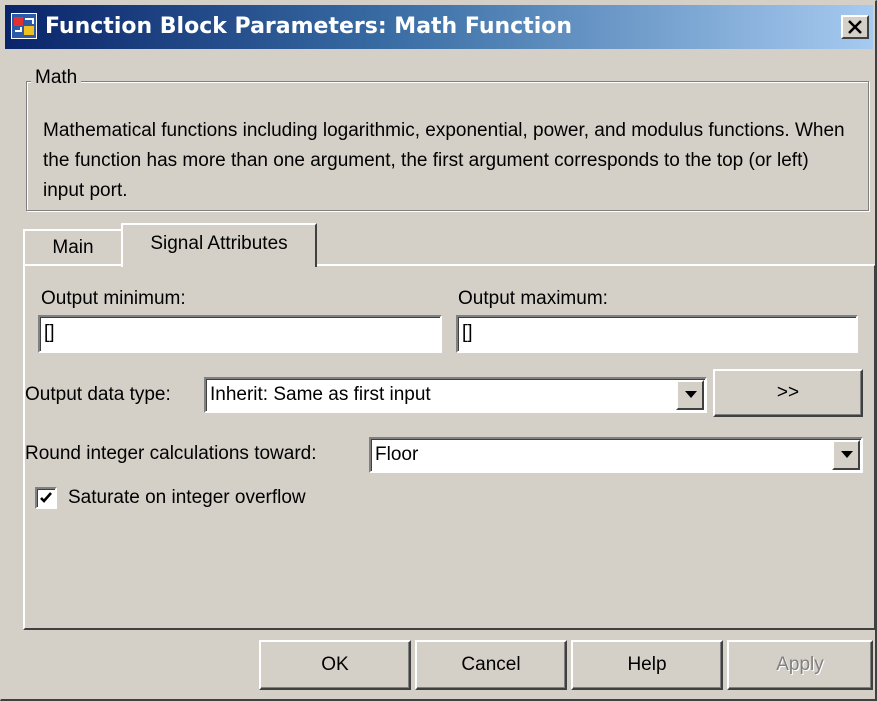  What do you see at coordinates (491, 665) in the screenshot?
I see `cancel-button: Cancel` at bounding box center [491, 665].